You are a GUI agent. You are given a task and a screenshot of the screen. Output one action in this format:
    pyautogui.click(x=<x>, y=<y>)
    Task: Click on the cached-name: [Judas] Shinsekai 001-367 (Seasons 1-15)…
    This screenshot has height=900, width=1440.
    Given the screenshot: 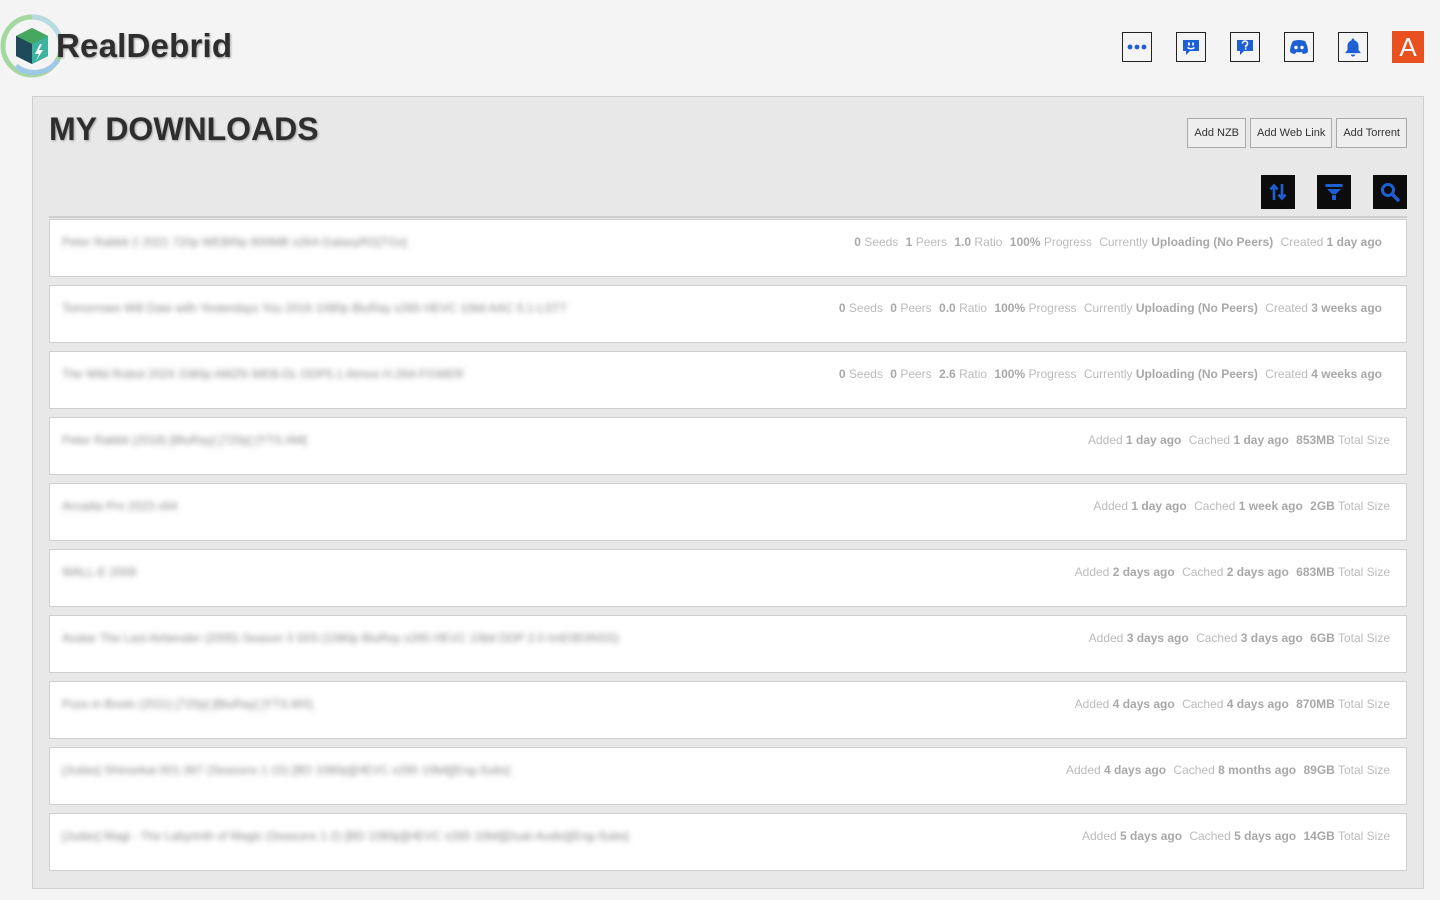 What is the action you would take?
    pyautogui.click(x=286, y=770)
    